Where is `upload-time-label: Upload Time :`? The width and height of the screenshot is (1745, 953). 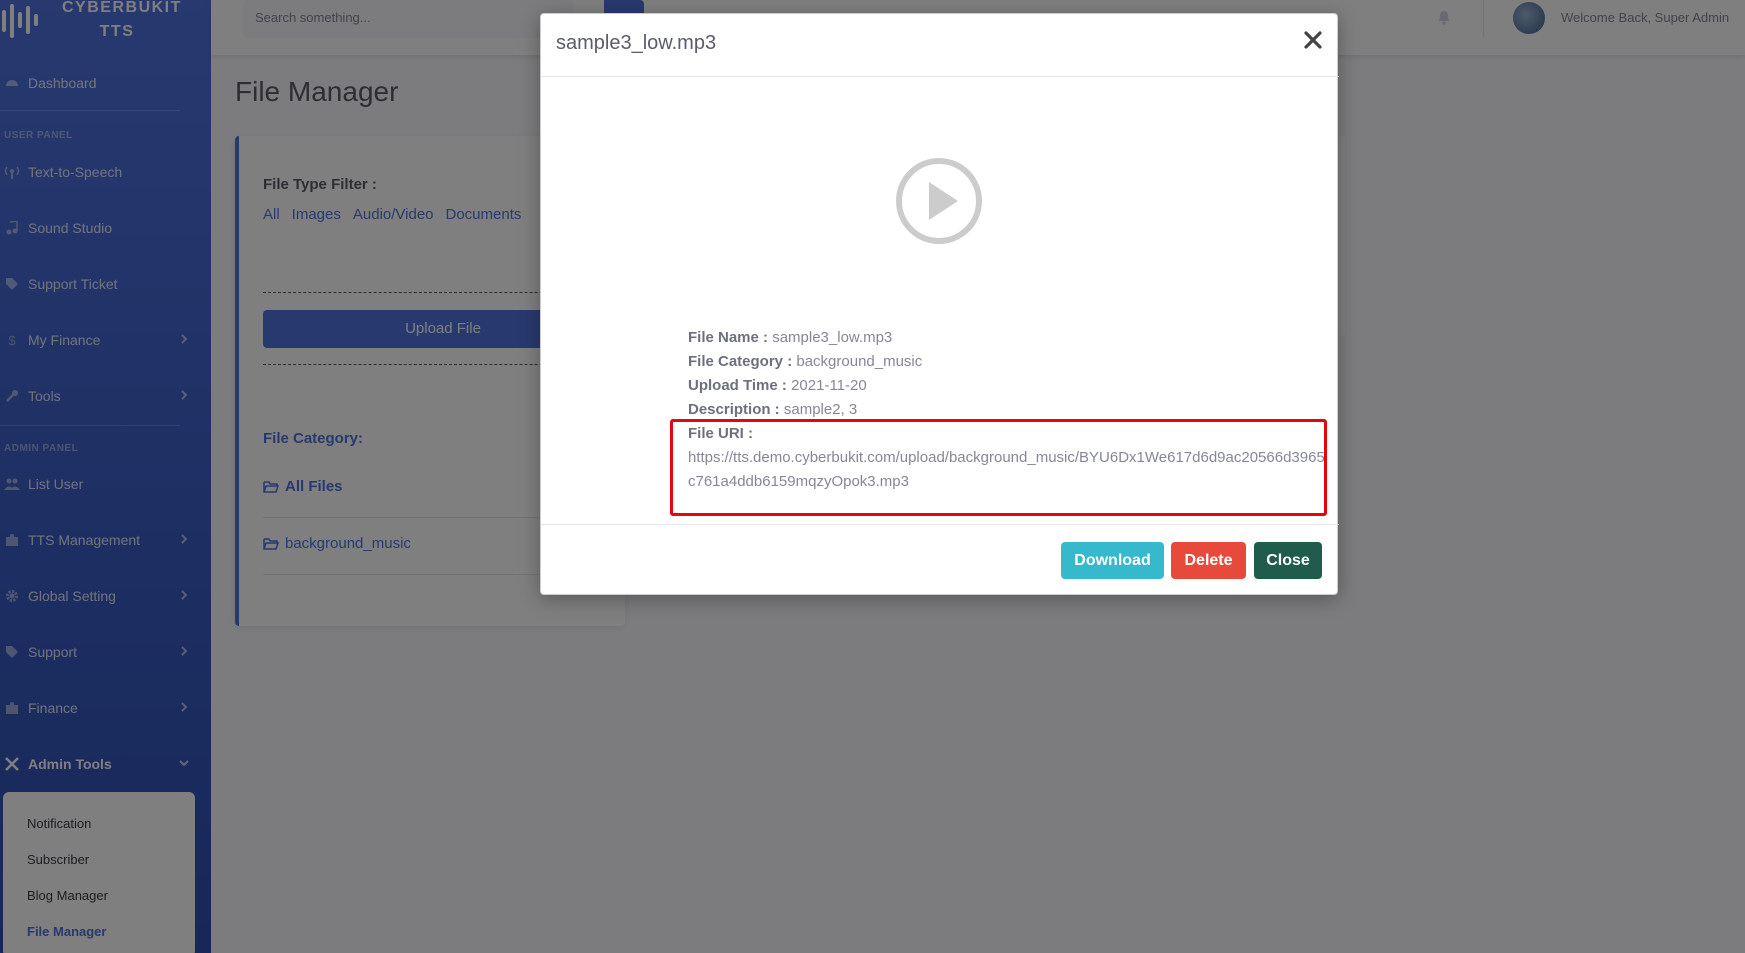
upload-time-label: Upload Time : is located at coordinates (737, 385).